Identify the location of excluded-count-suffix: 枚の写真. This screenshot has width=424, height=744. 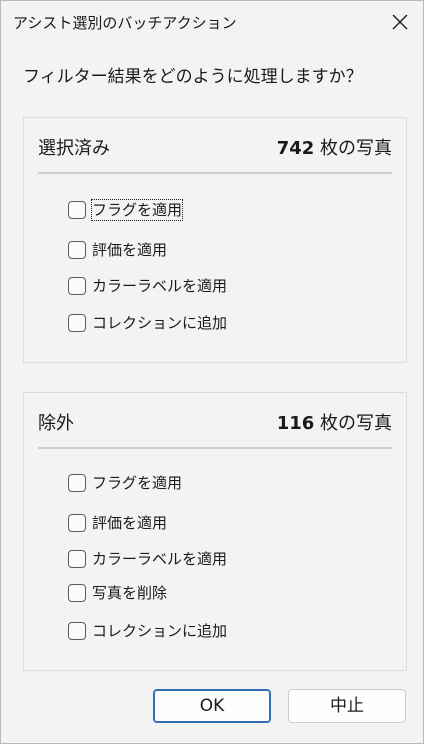
(353, 423).